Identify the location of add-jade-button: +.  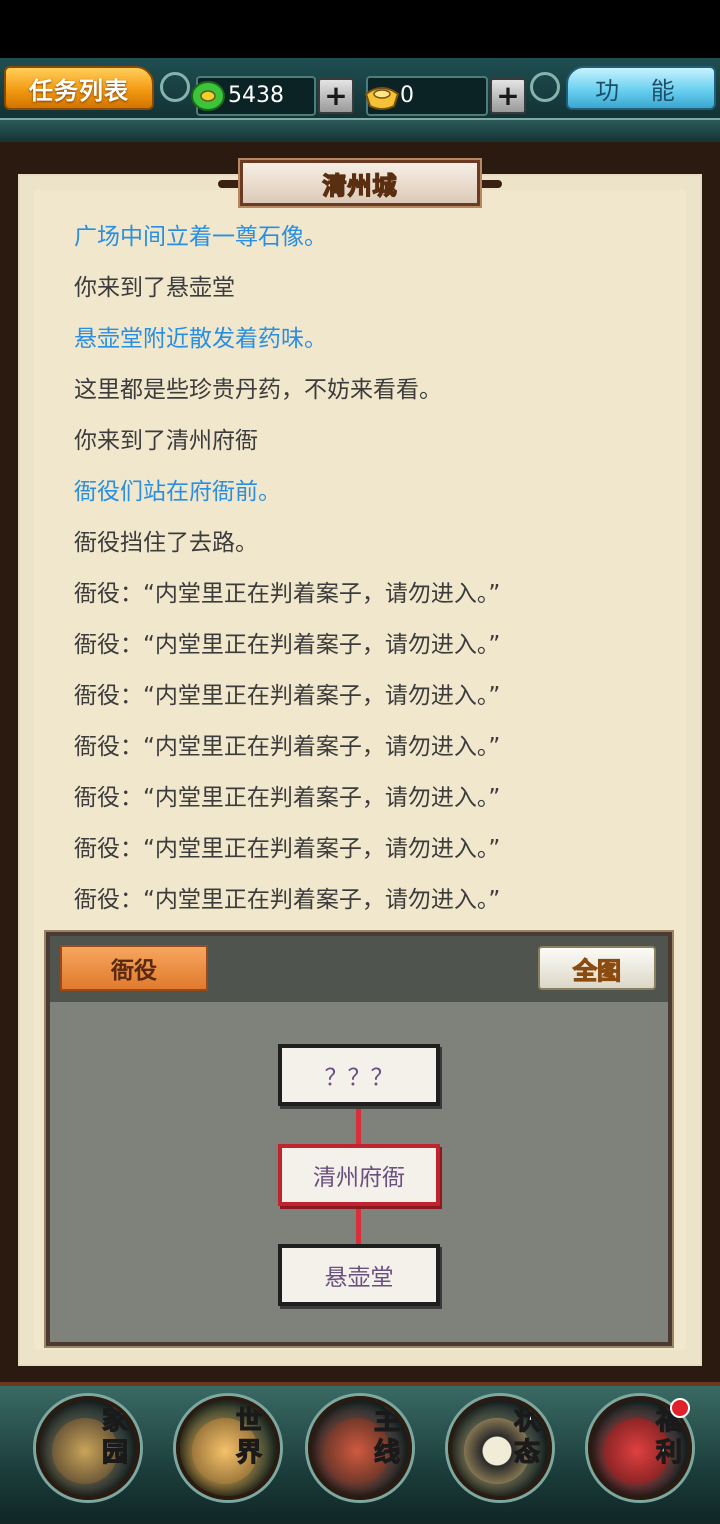
(336, 96).